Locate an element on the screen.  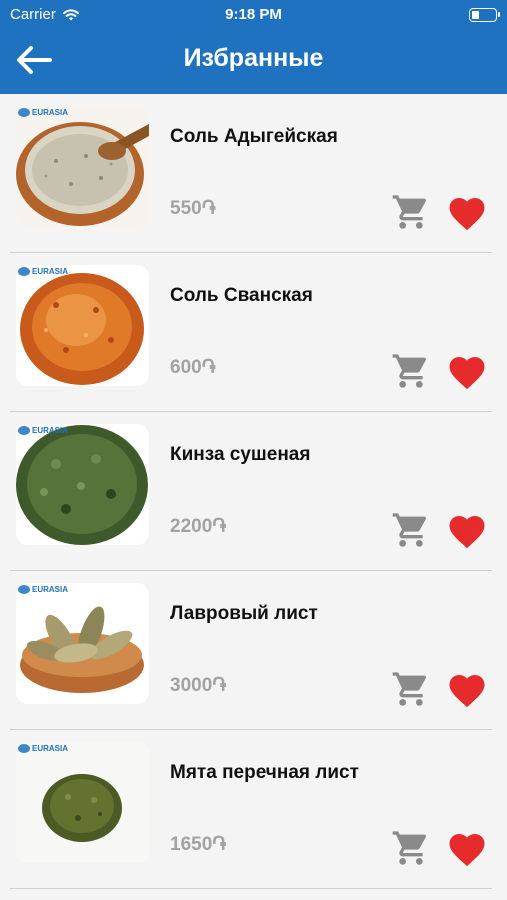
navigation-bar: Carrier 9:18 PM Избранные is located at coordinates (253, 47).